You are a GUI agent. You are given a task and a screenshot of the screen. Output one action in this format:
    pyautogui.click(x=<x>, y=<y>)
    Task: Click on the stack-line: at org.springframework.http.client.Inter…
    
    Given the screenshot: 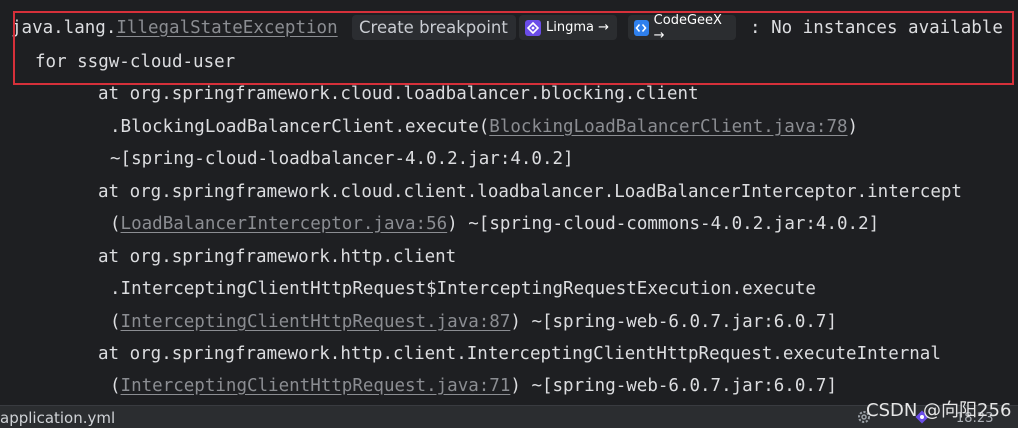 What is the action you would take?
    pyautogui.click(x=519, y=354)
    